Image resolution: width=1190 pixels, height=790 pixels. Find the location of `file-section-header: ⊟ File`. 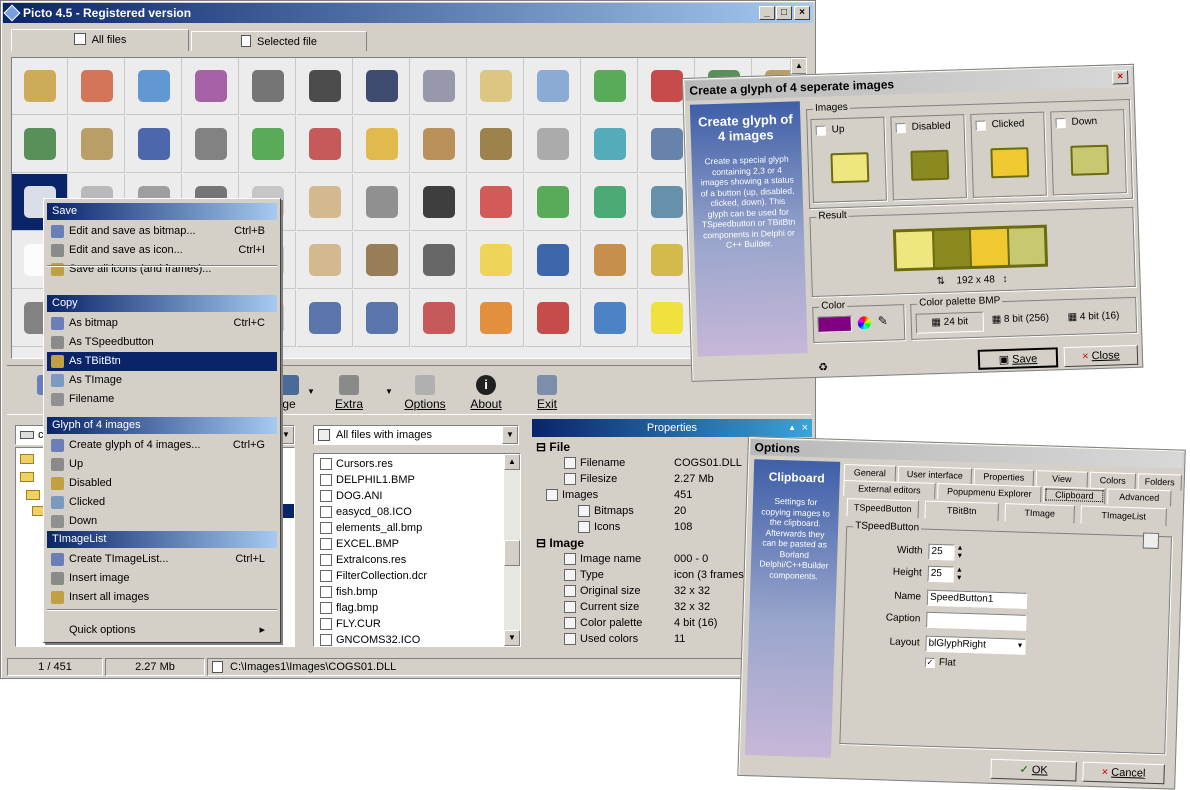

file-section-header: ⊟ File is located at coordinates (553, 447).